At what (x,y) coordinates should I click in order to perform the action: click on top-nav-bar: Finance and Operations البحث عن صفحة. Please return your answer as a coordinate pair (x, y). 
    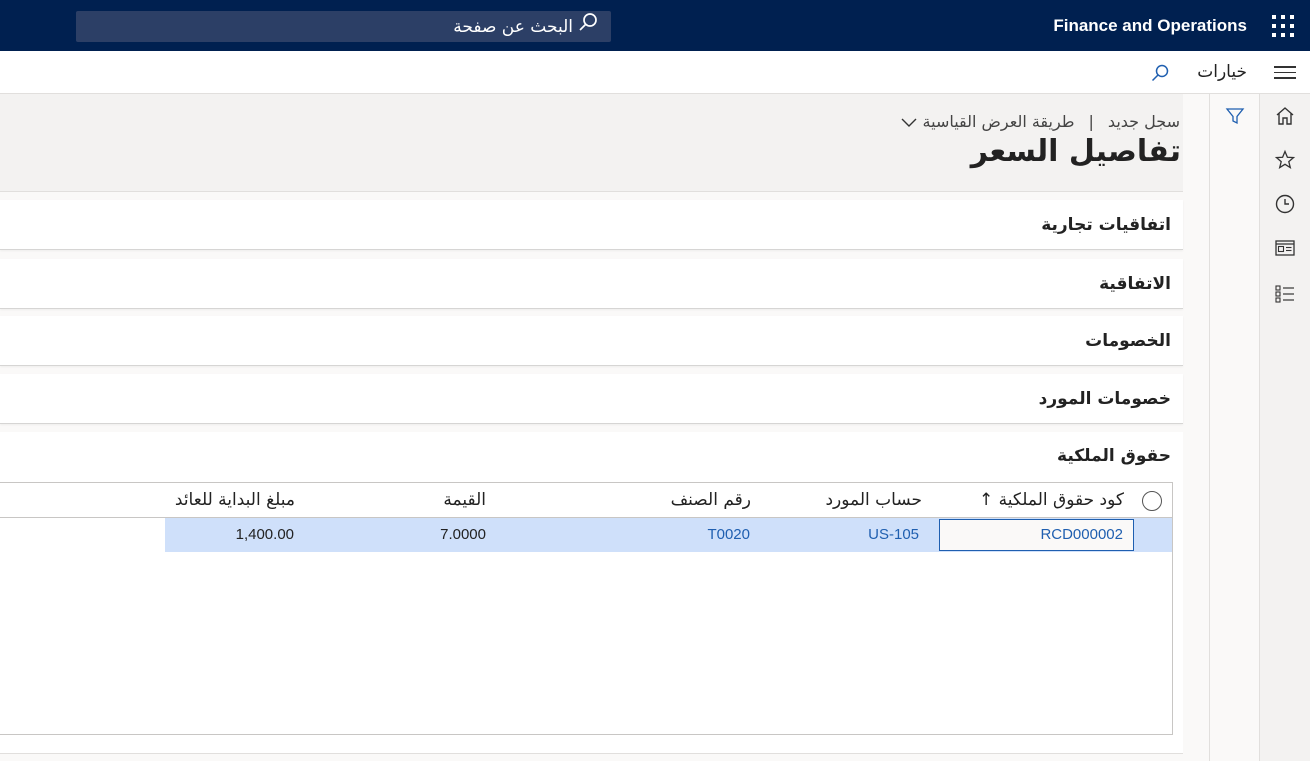
    Looking at the image, I should click on (655, 25).